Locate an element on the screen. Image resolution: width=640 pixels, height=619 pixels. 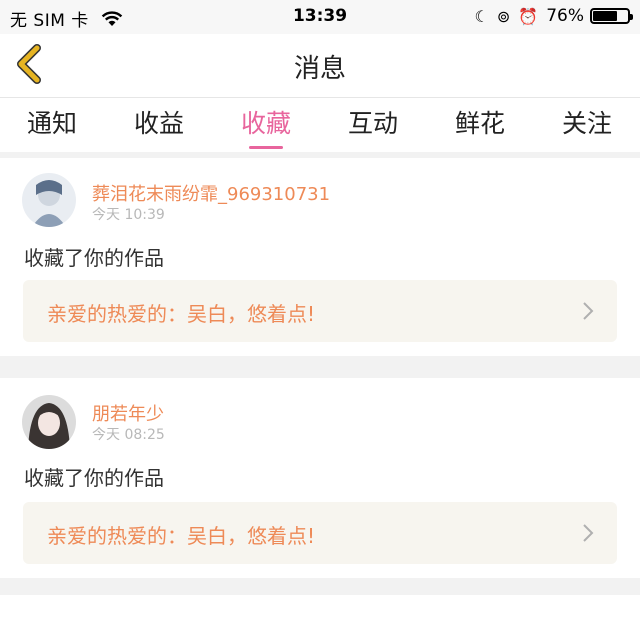
tab-flowers: 鲜花 is located at coordinates (480, 122).